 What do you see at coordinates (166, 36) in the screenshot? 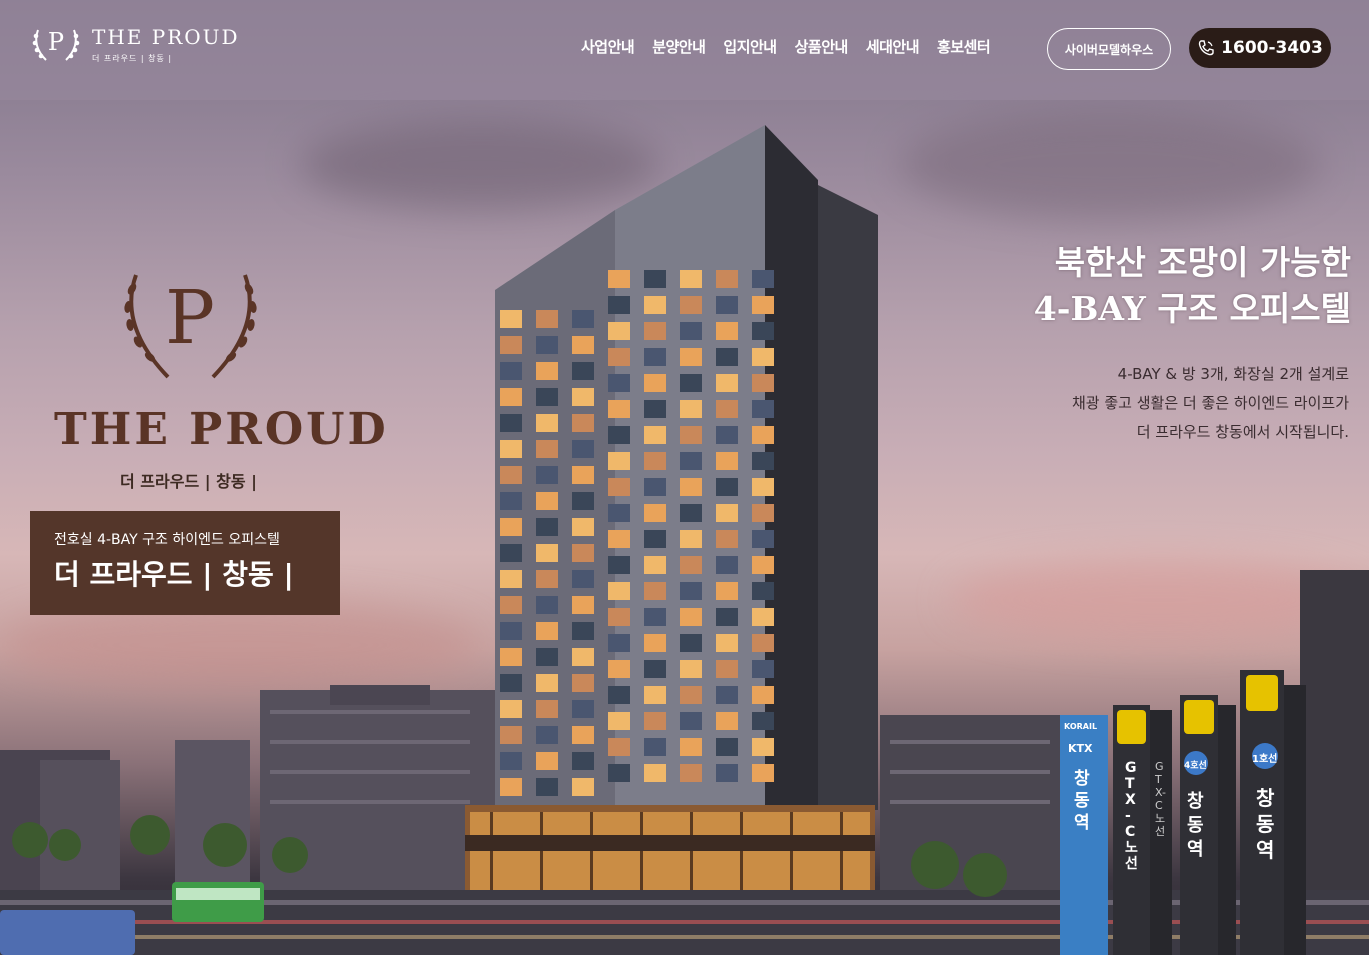
I see `logo-title: THE PROUD` at bounding box center [166, 36].